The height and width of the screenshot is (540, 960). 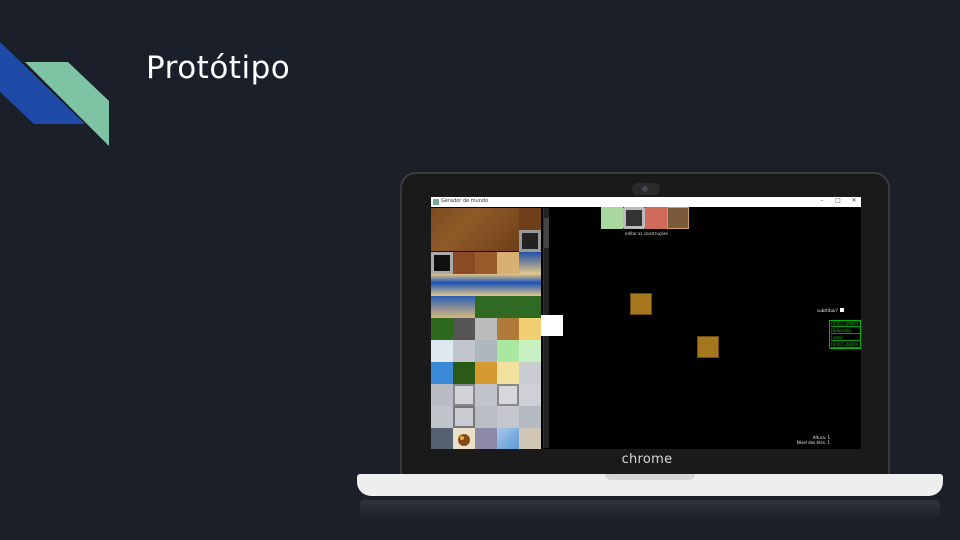 I want to click on close-icon: ✕, so click(x=854, y=200).